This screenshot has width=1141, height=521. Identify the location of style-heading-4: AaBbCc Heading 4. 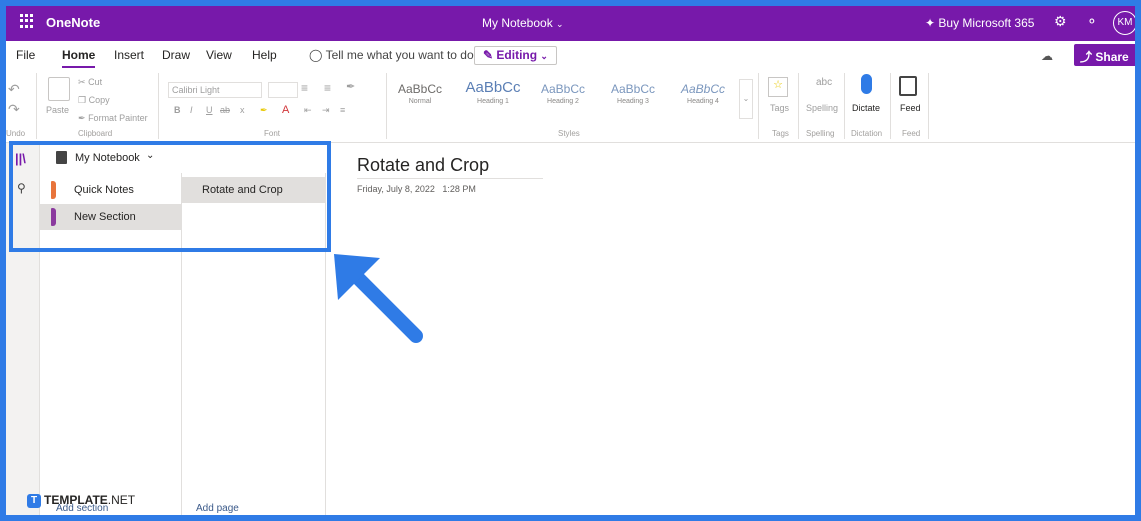
(703, 93).